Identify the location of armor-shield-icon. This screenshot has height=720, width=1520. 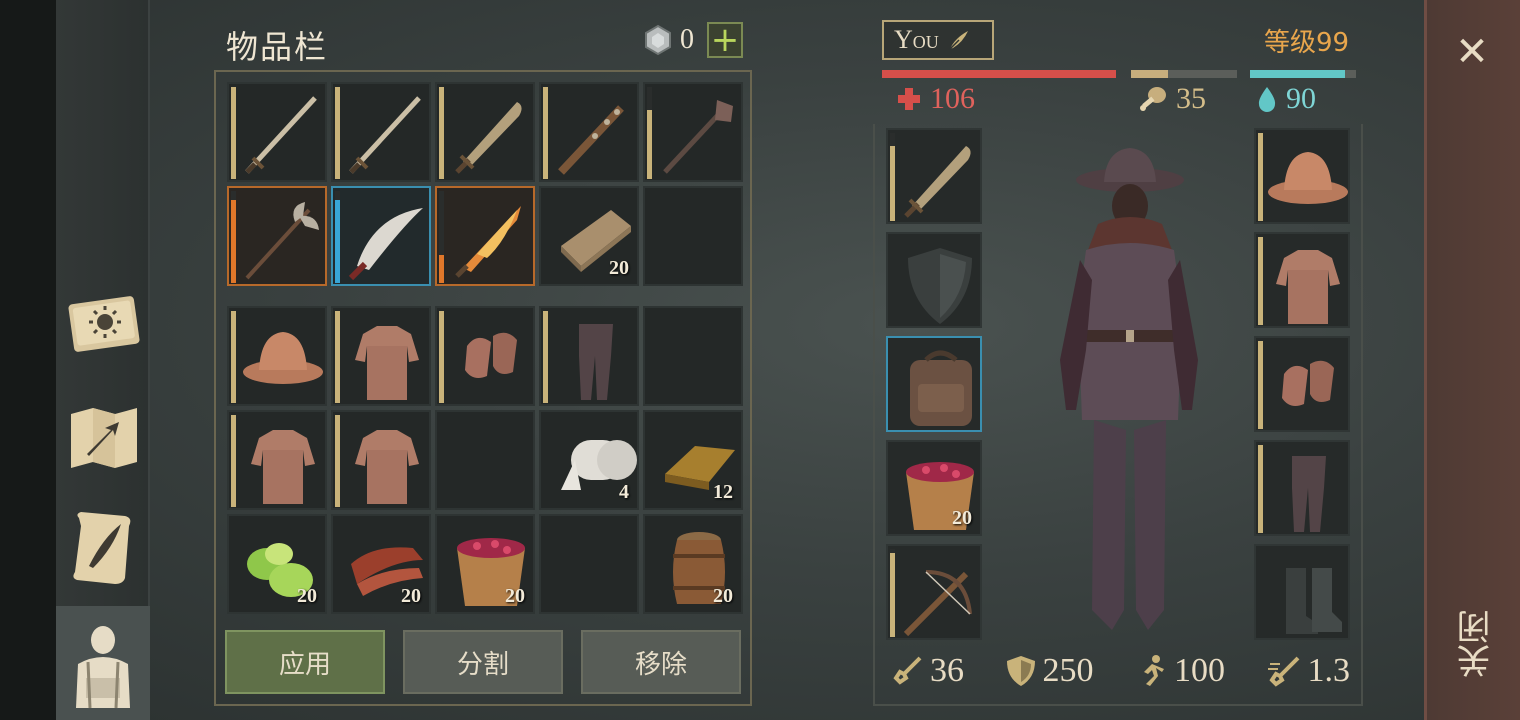
(1020, 671).